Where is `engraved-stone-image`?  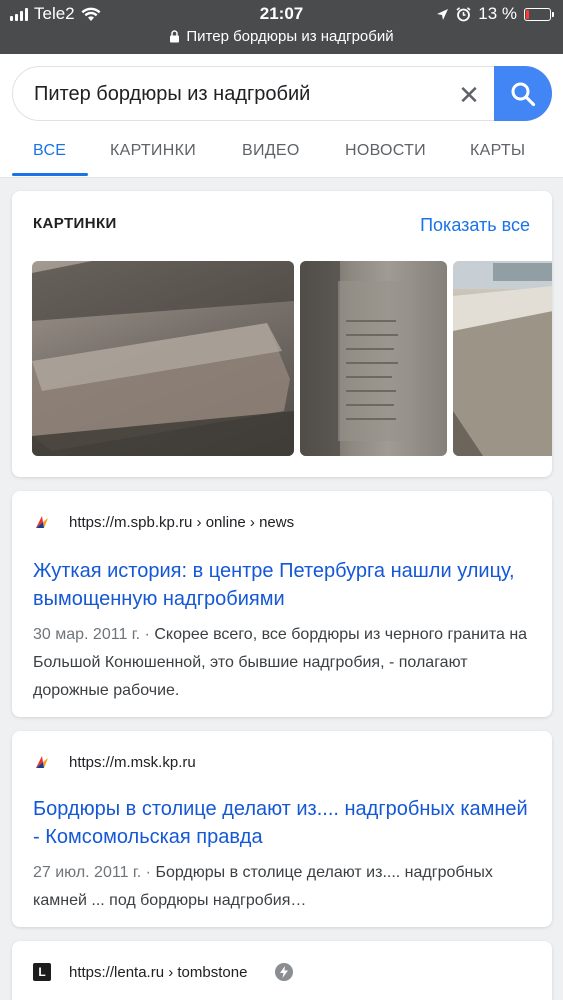 engraved-stone-image is located at coordinates (354, 358).